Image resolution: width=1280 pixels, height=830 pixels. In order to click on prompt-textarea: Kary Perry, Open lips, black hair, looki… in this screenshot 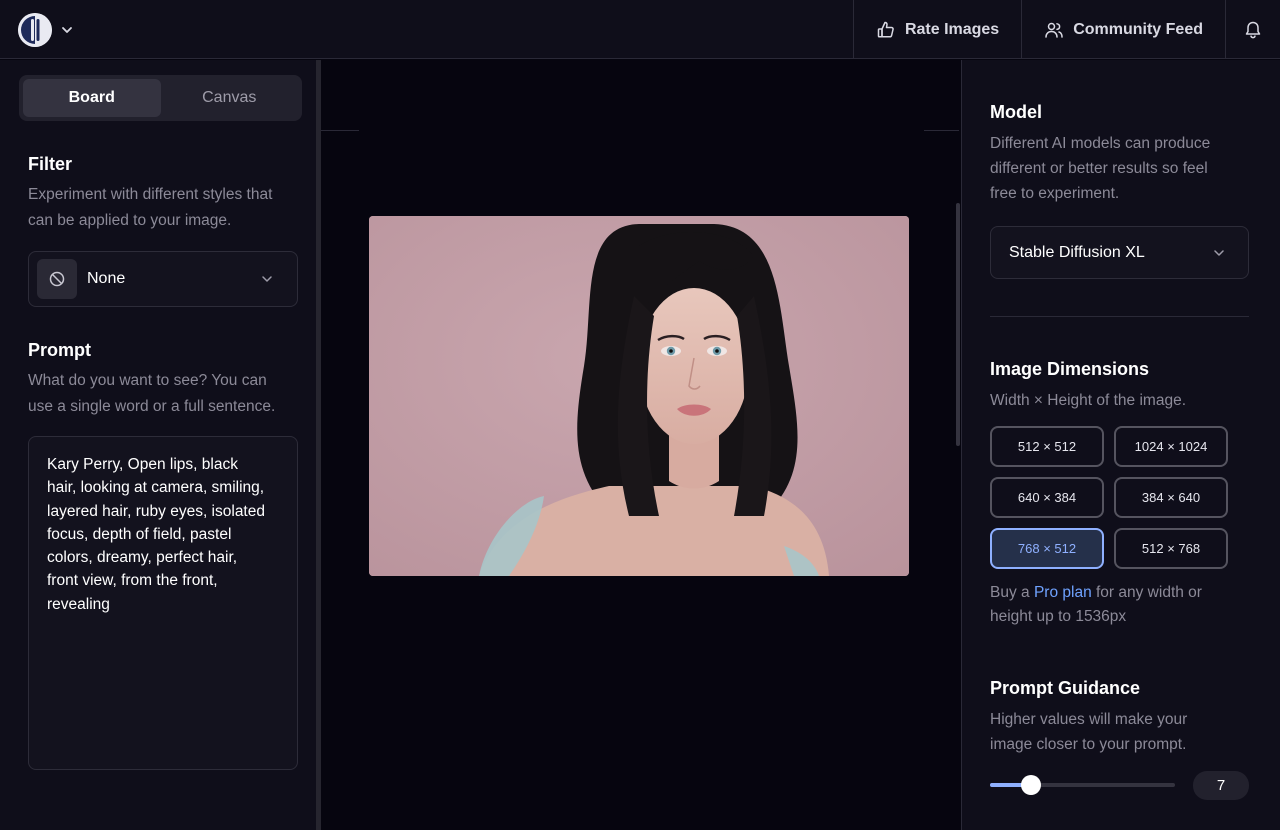, I will do `click(163, 603)`.